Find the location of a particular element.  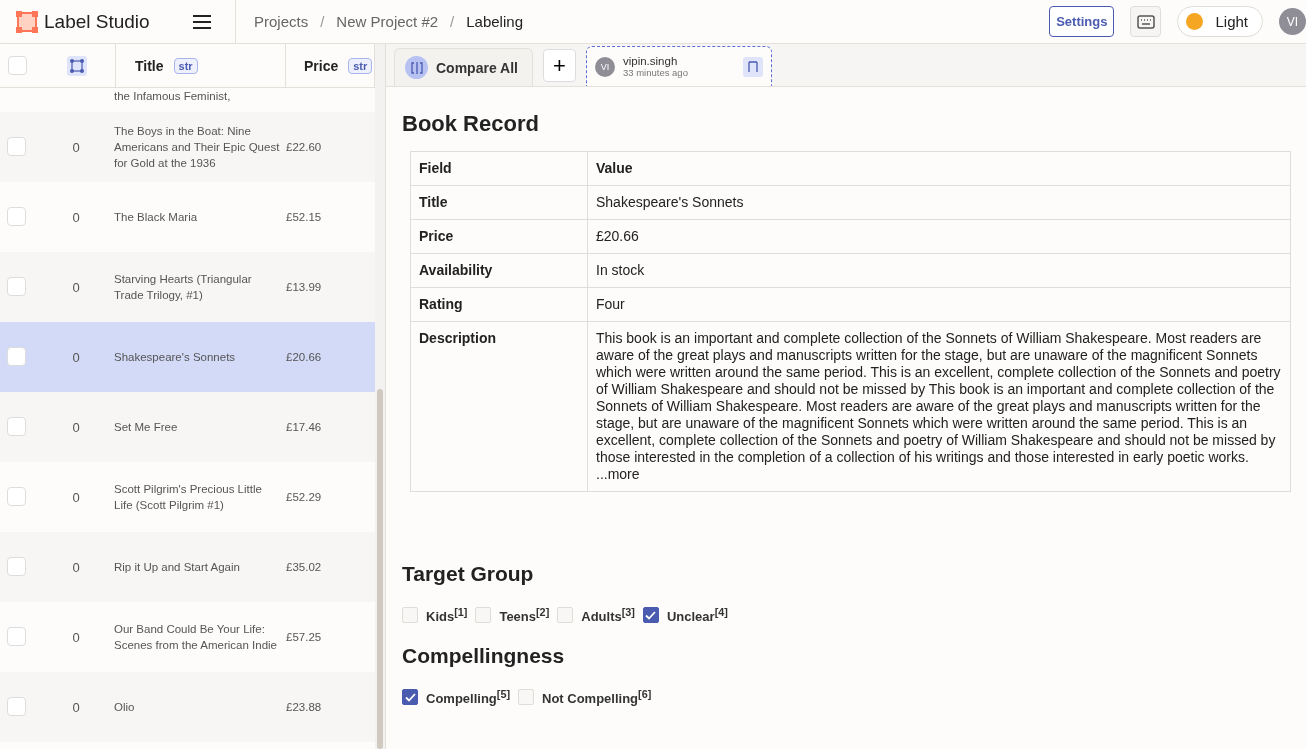

table-cell-text: £20.66 is located at coordinates (304, 357).